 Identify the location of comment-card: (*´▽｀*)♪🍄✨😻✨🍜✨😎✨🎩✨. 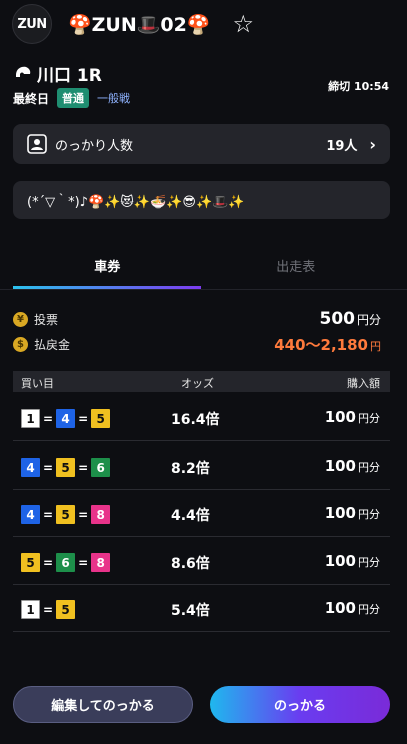
(201, 200).